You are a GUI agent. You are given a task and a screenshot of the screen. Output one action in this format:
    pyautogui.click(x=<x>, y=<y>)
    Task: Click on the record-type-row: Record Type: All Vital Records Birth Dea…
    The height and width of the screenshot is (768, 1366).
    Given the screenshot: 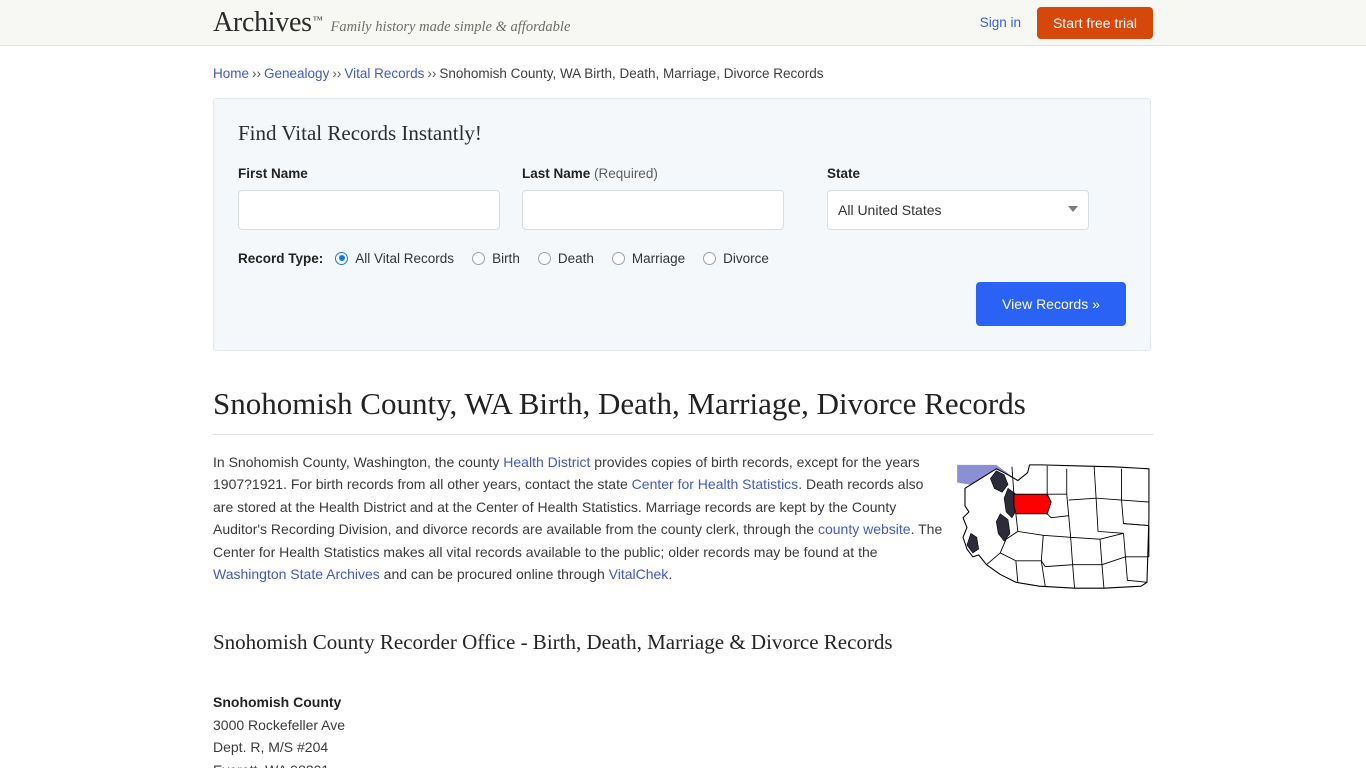 What is the action you would take?
    pyautogui.click(x=682, y=258)
    